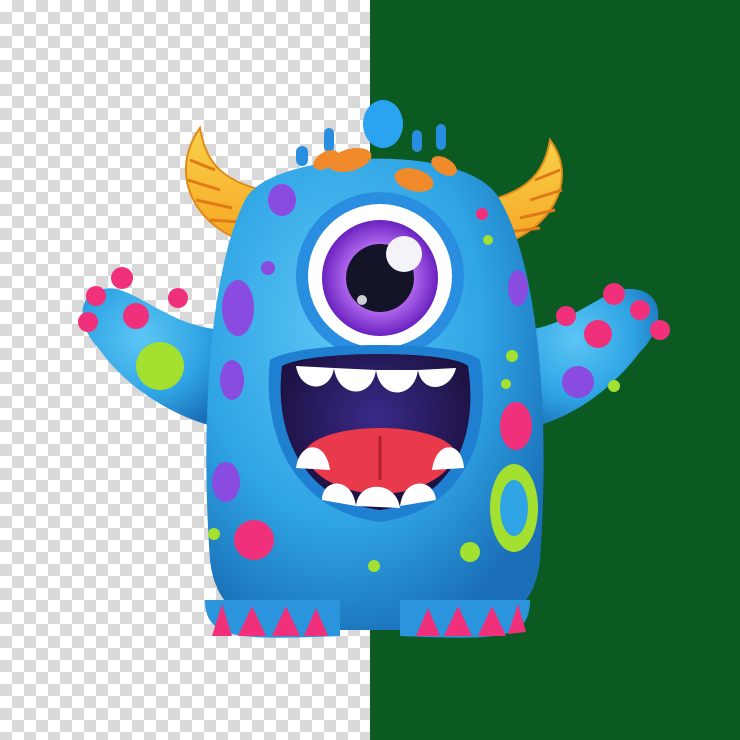 This screenshot has width=740, height=740. I want to click on arm-left, so click(154, 348).